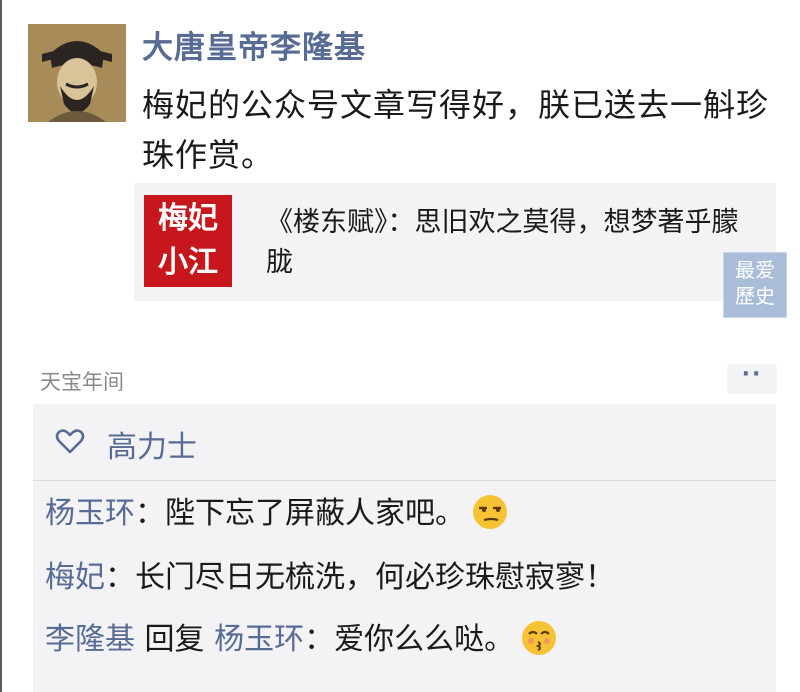 The width and height of the screenshot is (800, 692). What do you see at coordinates (188, 218) in the screenshot?
I see `thumbnail-text-line1: 梅妃` at bounding box center [188, 218].